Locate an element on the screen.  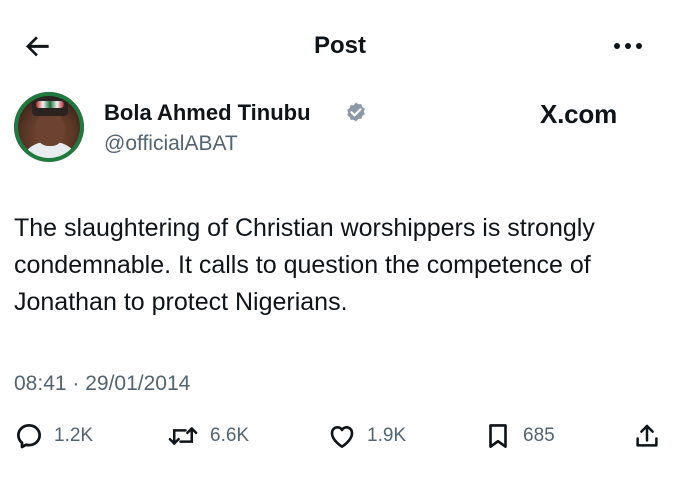
bookmark-count: 685 is located at coordinates (539, 435).